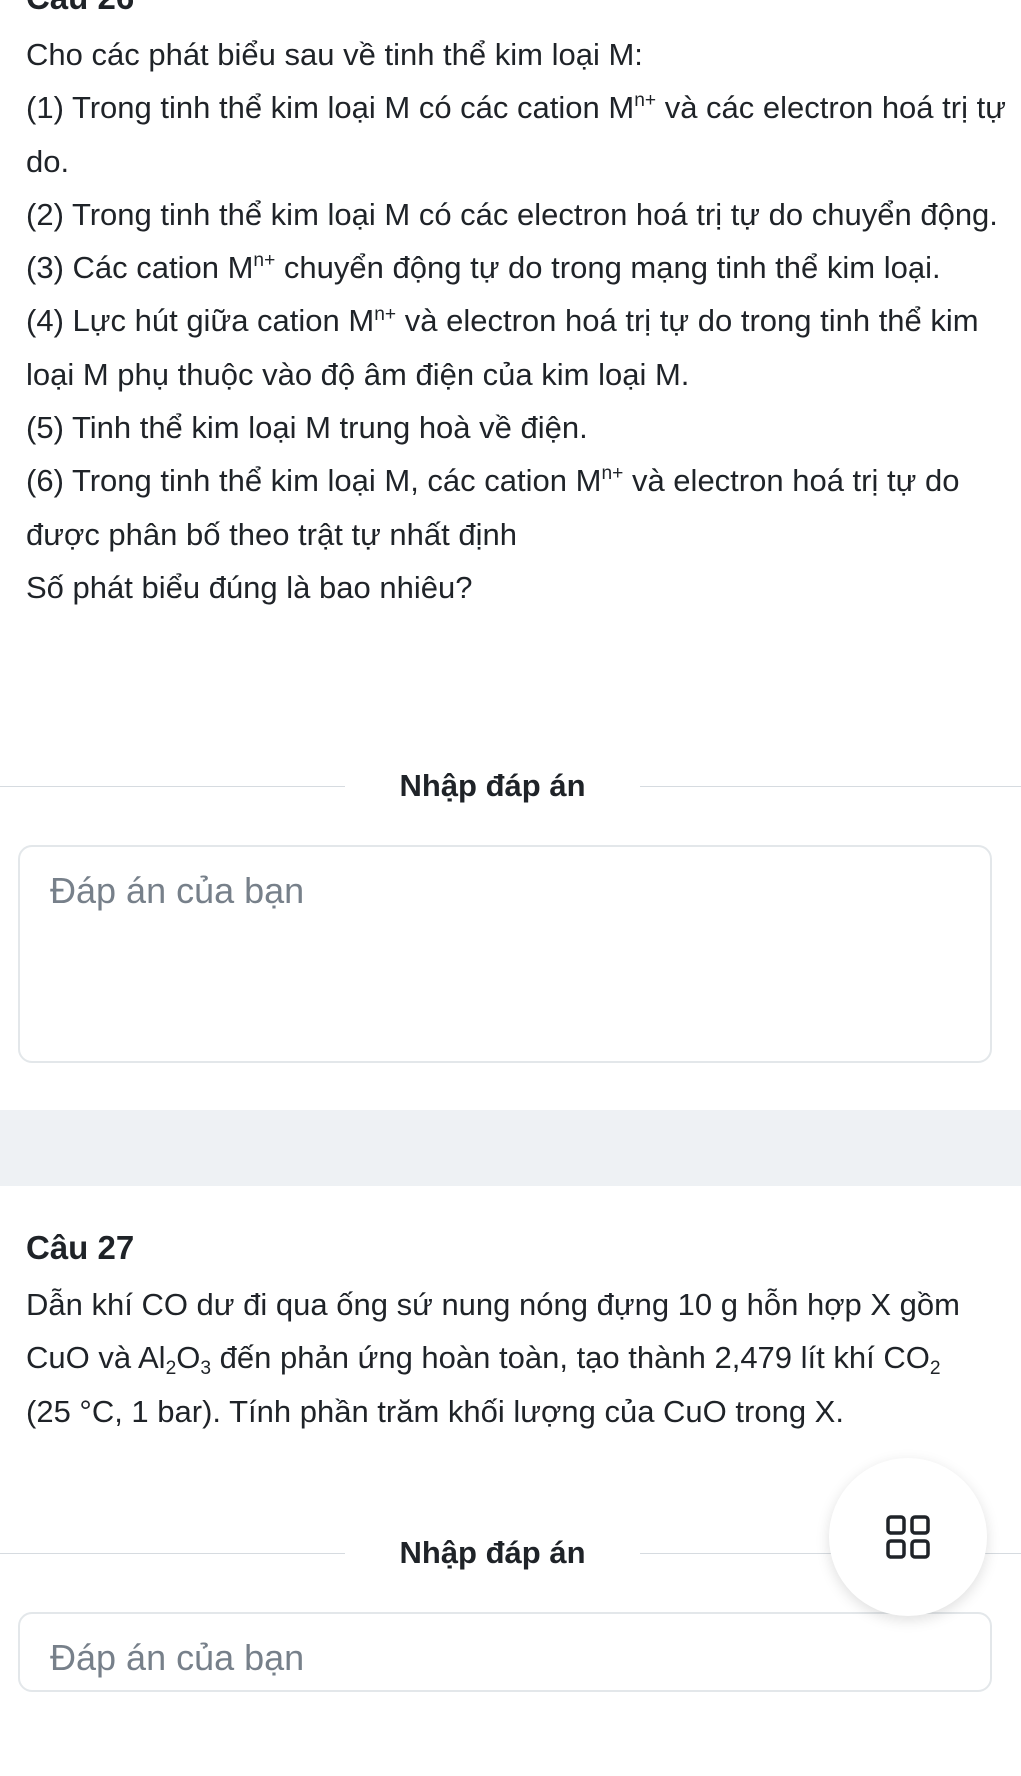 The width and height of the screenshot is (1021, 1776). What do you see at coordinates (249, 587) in the screenshot?
I see `question-26-prompt: Số phát biểu đúng là bao nhiêu?` at bounding box center [249, 587].